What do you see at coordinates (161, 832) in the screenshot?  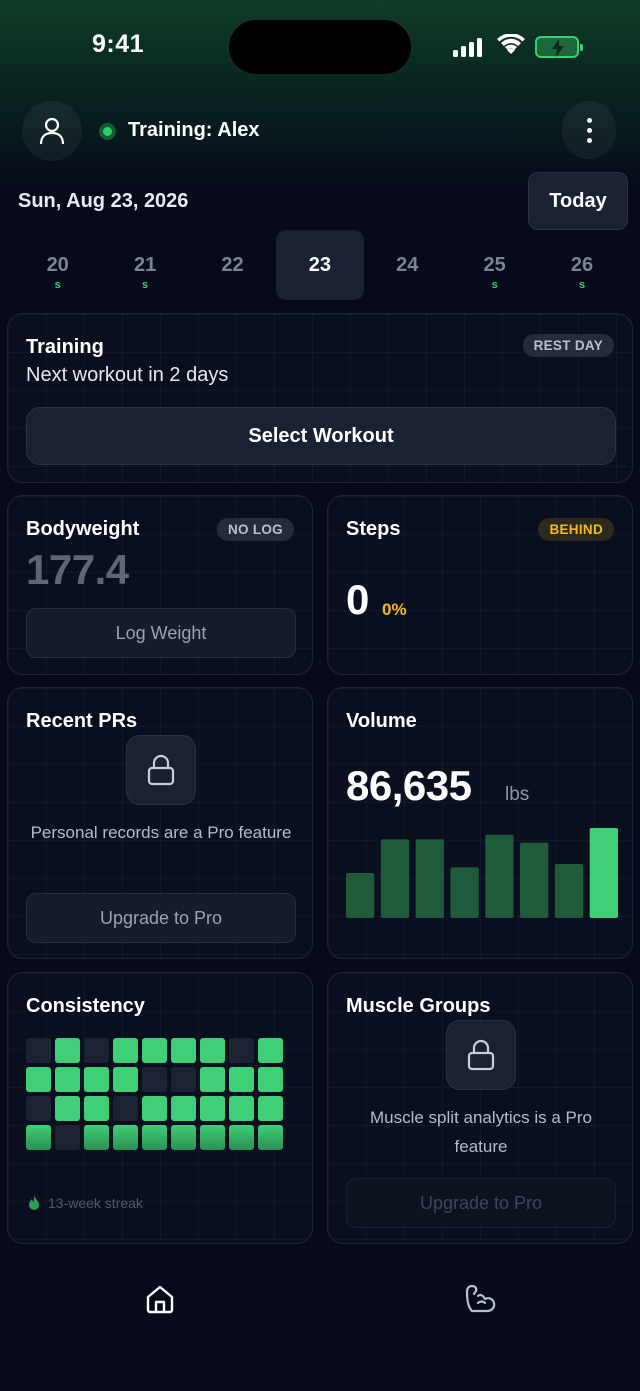 I see `pro-feature-text: Personal records are a Pro feature` at bounding box center [161, 832].